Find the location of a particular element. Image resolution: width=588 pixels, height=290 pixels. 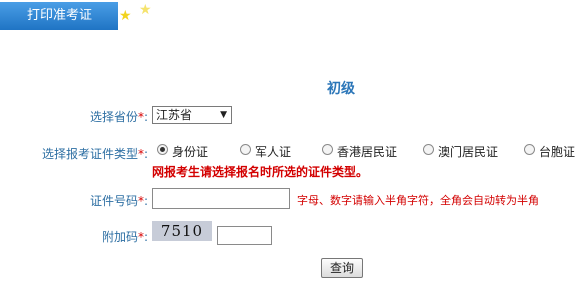

id-type-option-taiwan: 台胞证 is located at coordinates (549, 151).